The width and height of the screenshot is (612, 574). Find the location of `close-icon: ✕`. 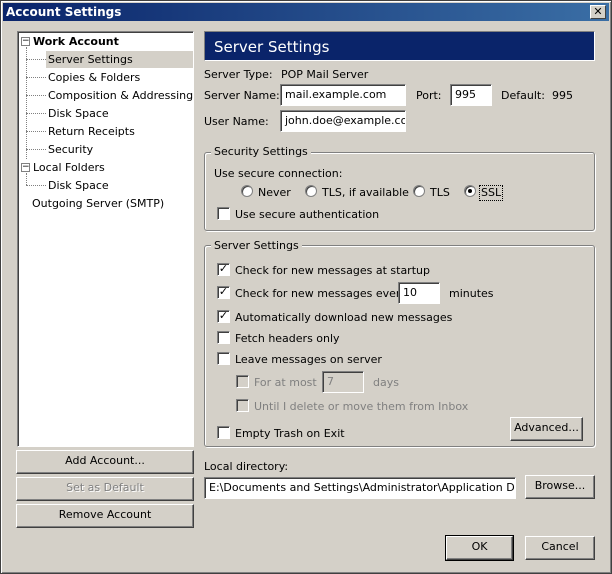

close-icon: ✕ is located at coordinates (598, 12).